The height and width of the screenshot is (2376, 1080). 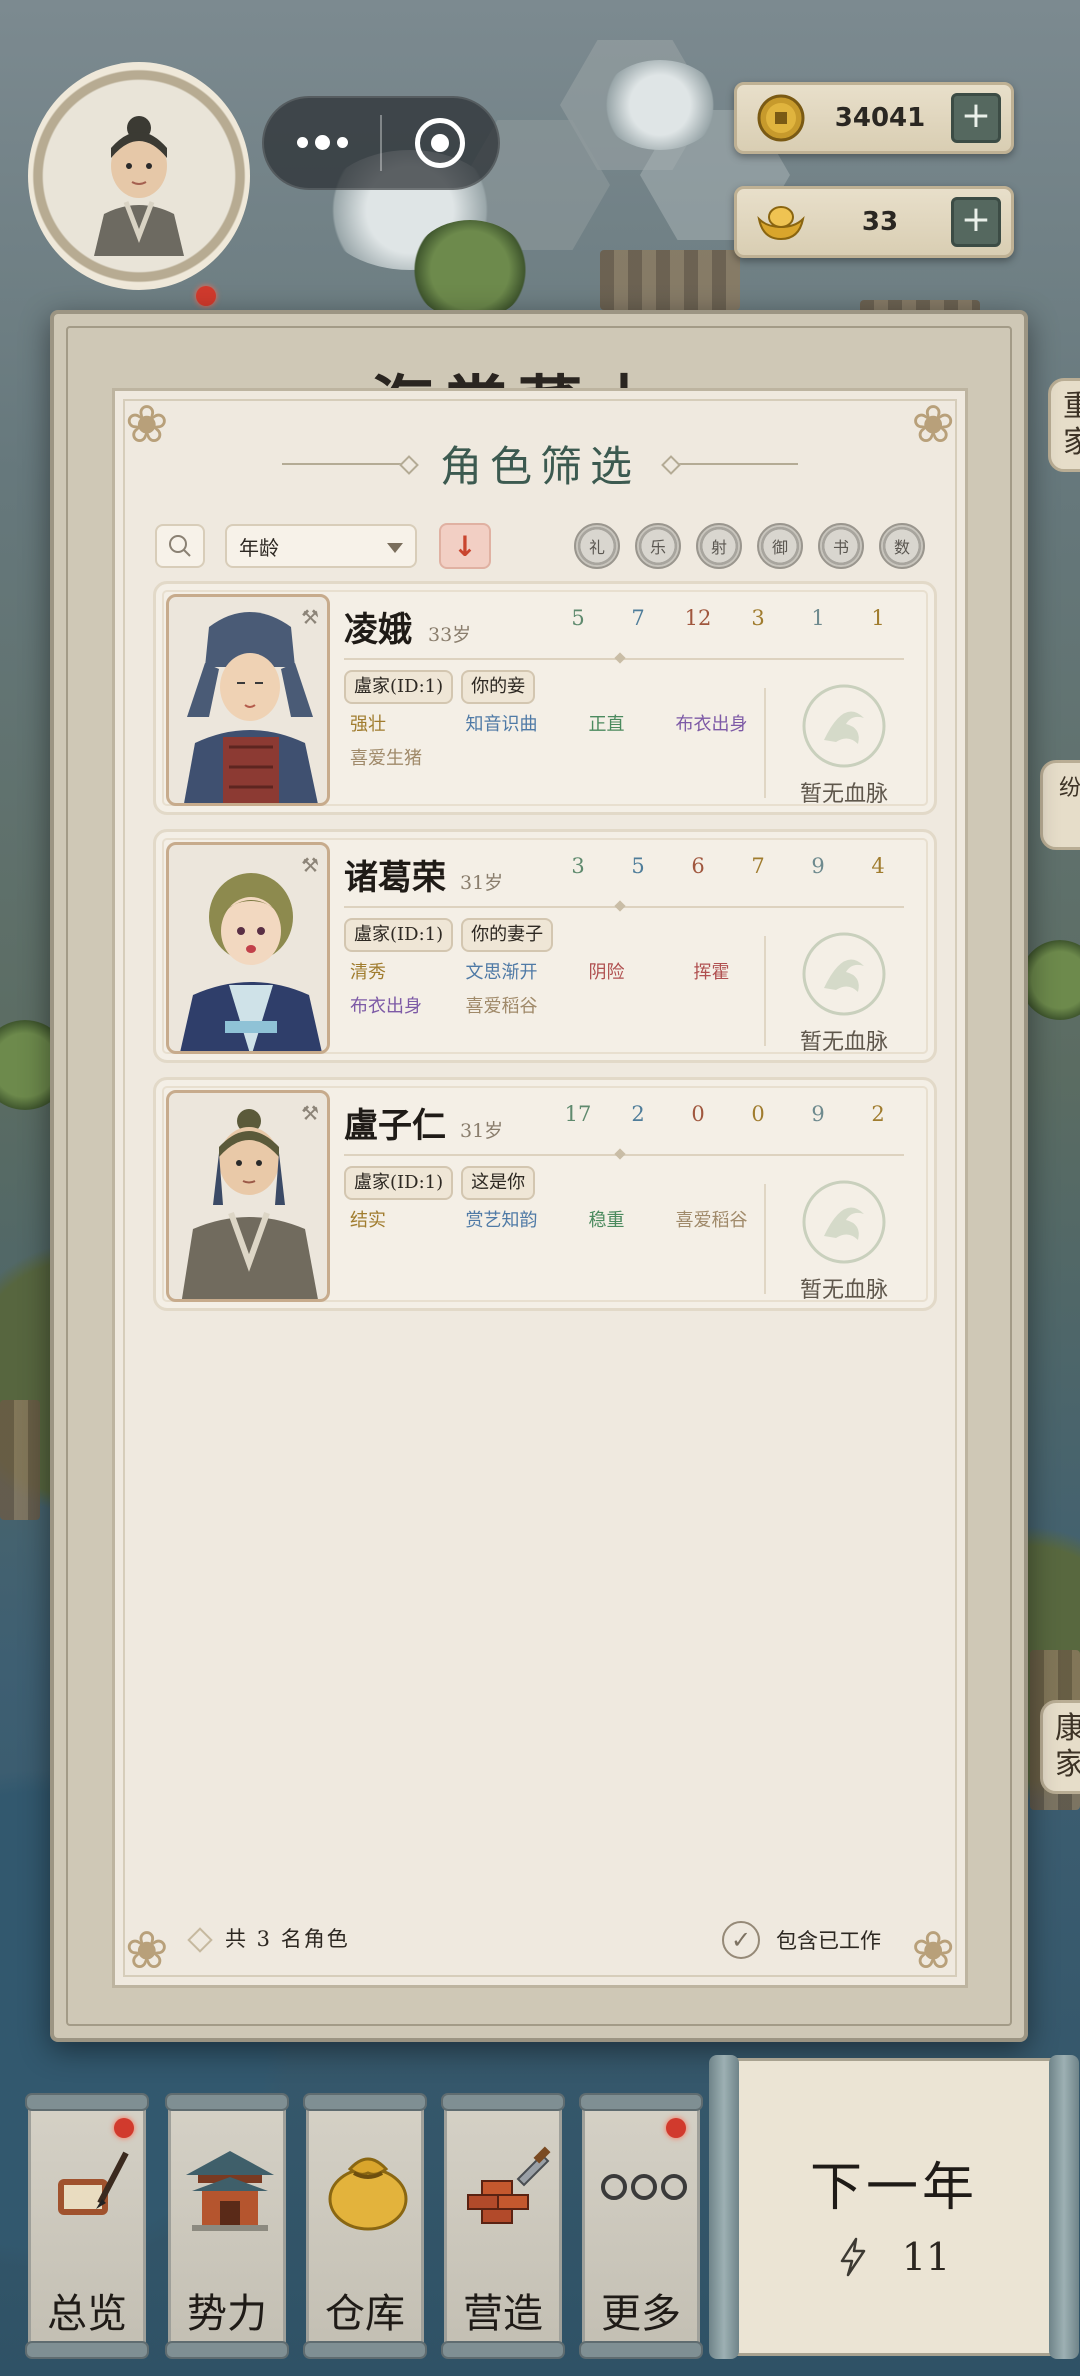 What do you see at coordinates (976, 222) in the screenshot?
I see `add-ingots-button: +` at bounding box center [976, 222].